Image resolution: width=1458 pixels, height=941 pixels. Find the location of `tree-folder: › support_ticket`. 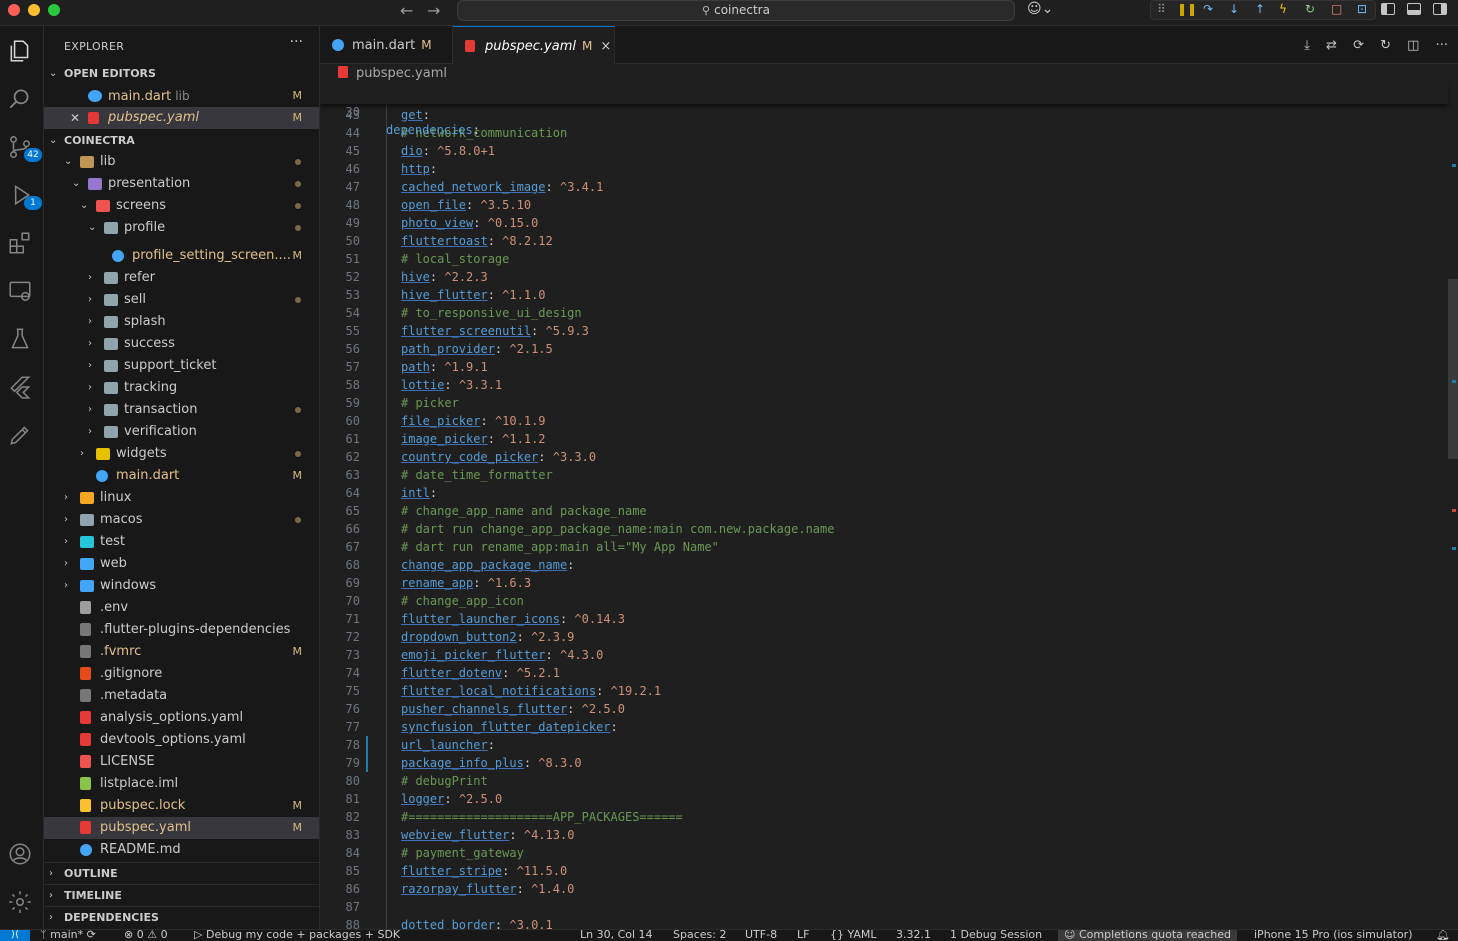

tree-folder: › support_ticket is located at coordinates (181, 366).